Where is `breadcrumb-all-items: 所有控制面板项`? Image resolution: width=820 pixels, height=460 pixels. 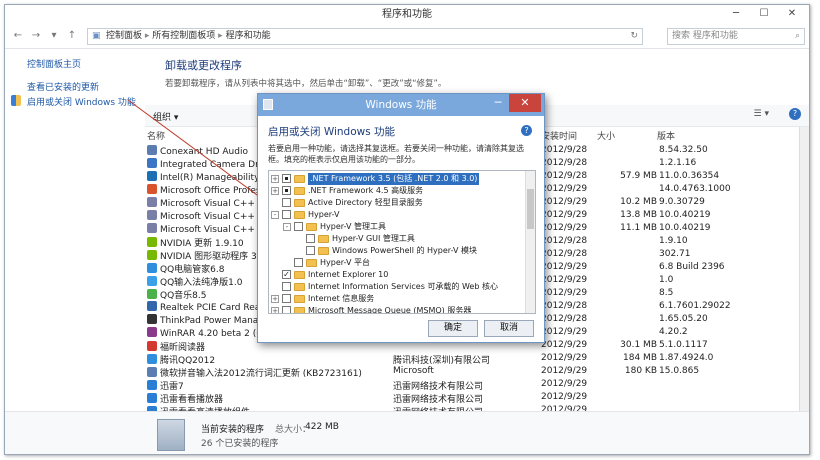 breadcrumb-all-items: 所有控制面板项 is located at coordinates (183, 36).